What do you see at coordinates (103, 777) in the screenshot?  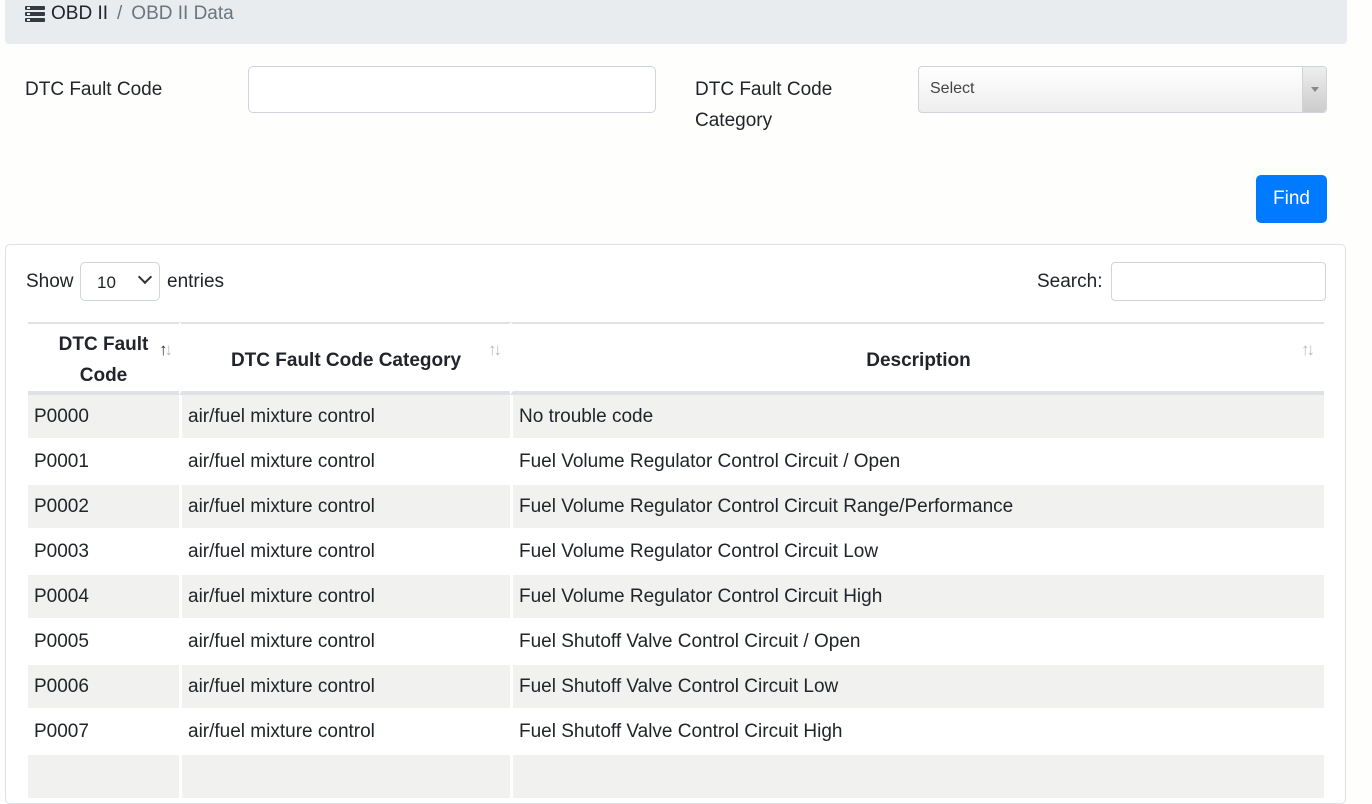 I see `cell-code` at bounding box center [103, 777].